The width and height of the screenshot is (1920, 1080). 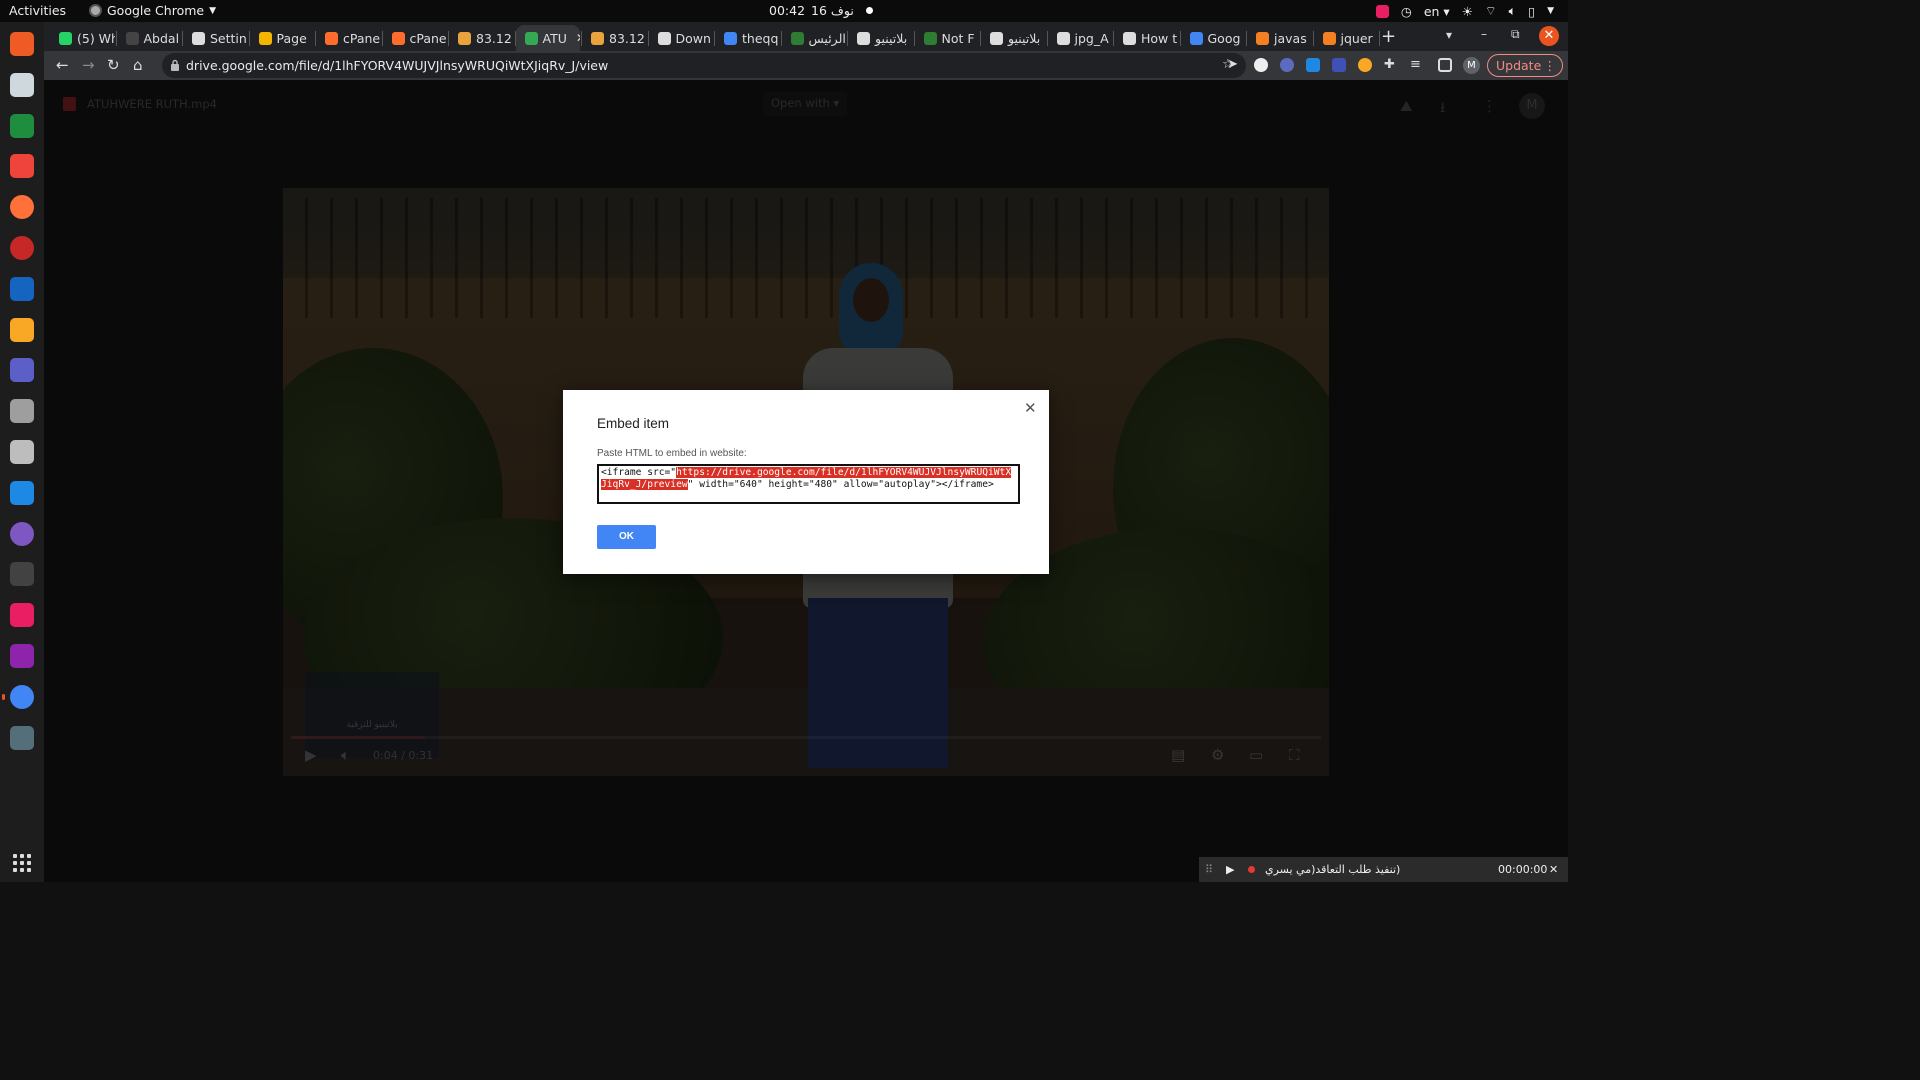 I want to click on clock: 00:42 نوف 16, so click(x=821, y=10).